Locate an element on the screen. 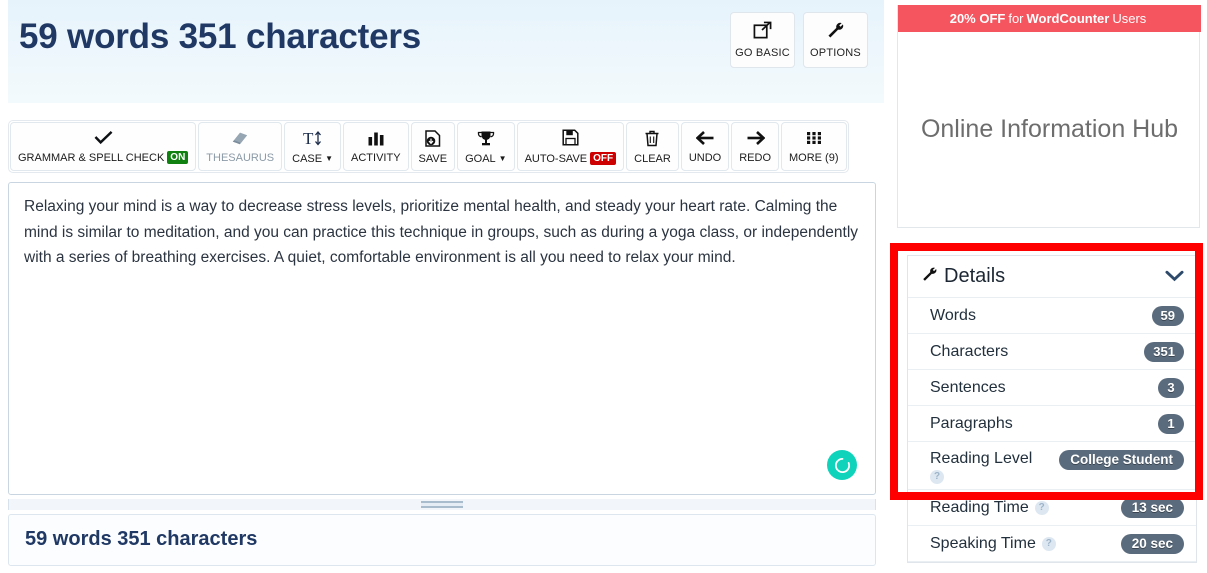  auto-save-label-text: AUTO-SAVE is located at coordinates (556, 158).